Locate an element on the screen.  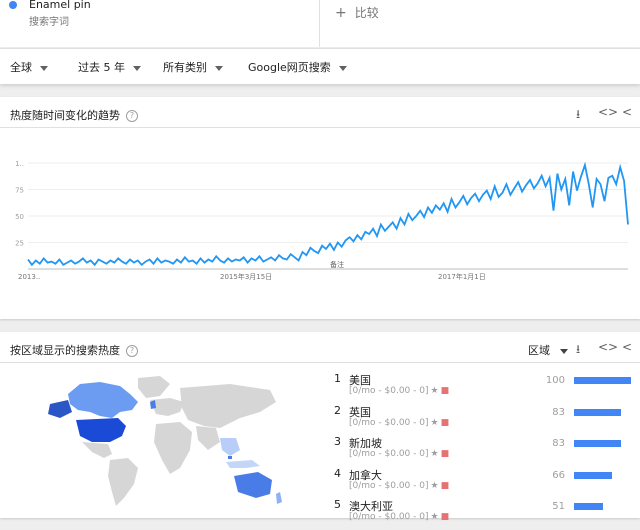
map-singapore is located at coordinates (230, 457).